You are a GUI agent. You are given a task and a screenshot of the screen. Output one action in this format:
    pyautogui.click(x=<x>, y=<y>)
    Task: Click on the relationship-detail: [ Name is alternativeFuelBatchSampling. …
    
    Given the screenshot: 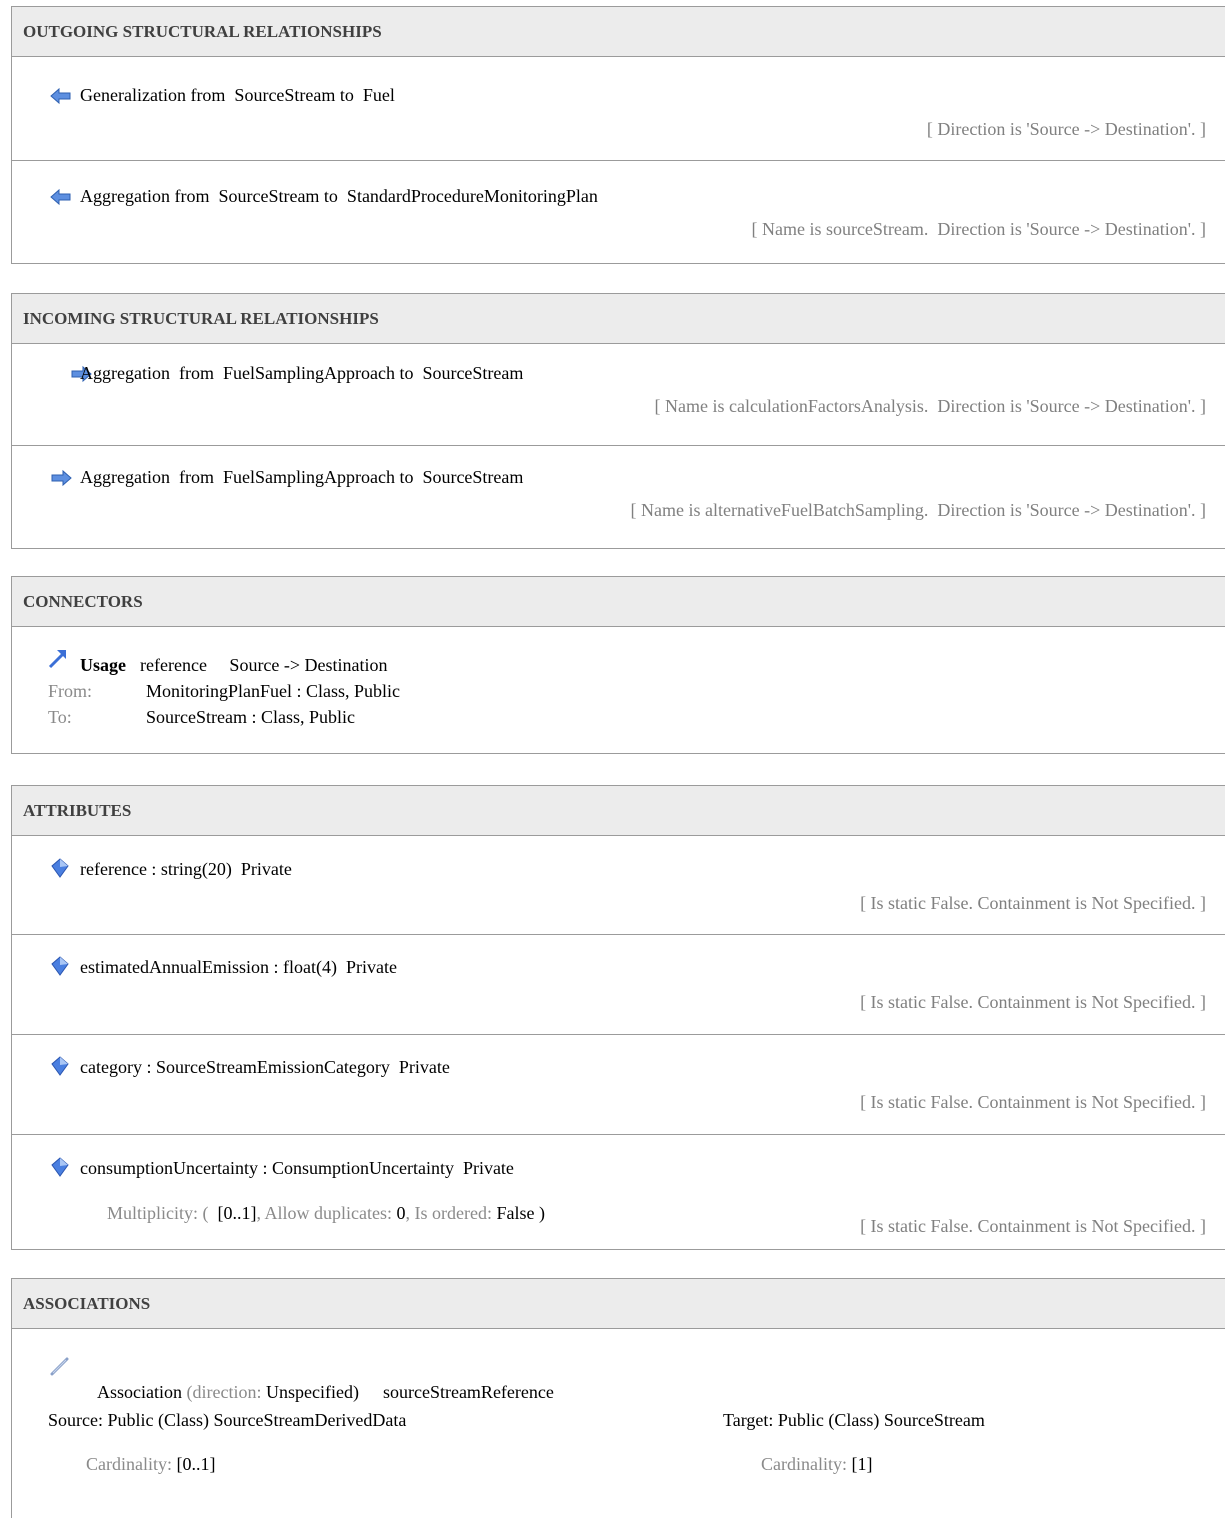 What is the action you would take?
    pyautogui.click(x=918, y=510)
    